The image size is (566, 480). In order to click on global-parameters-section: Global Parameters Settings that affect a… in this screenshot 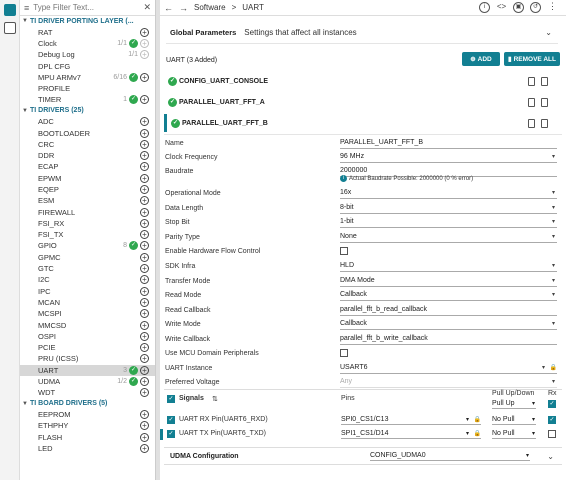, I will do `click(362, 33)`.